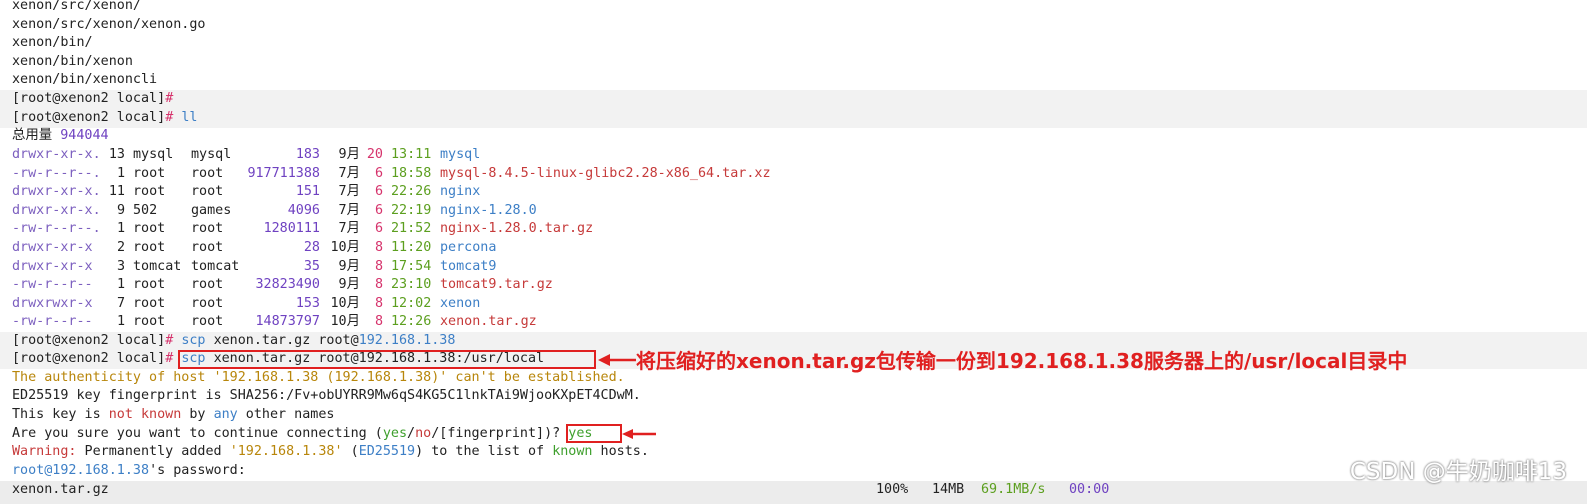 The width and height of the screenshot is (1587, 504). I want to click on yes-highlight-box, so click(594, 433).